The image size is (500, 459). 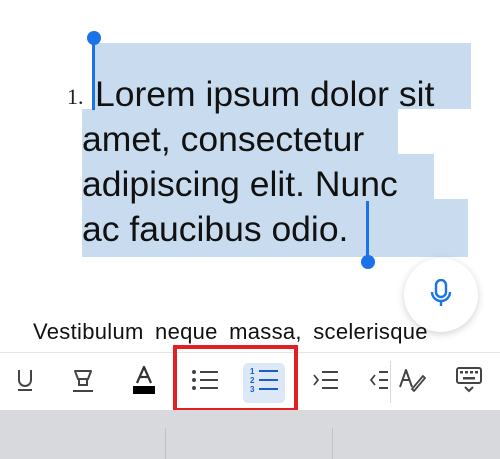 I want to click on body-paragraph: Vestibulum neque massa, scelerisque, so click(x=253, y=332).